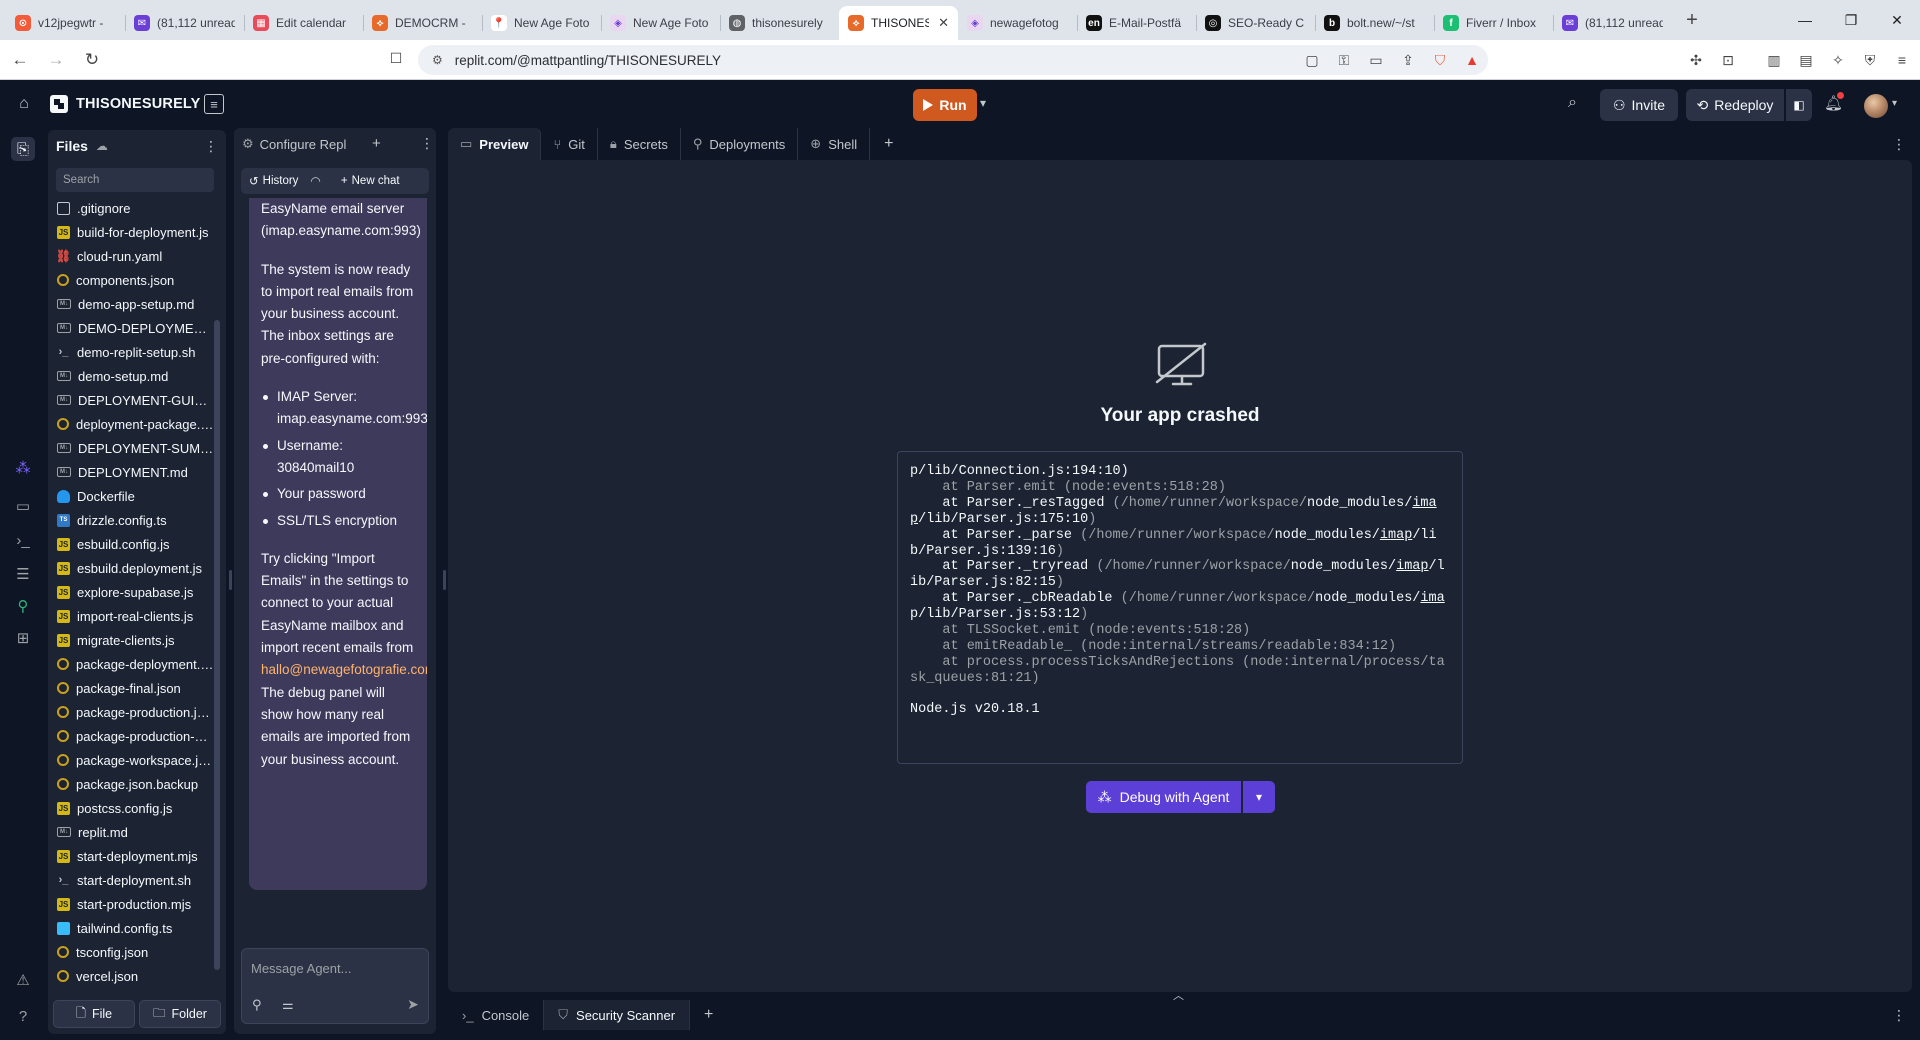  I want to click on log-path-link: ima, so click(1432, 598).